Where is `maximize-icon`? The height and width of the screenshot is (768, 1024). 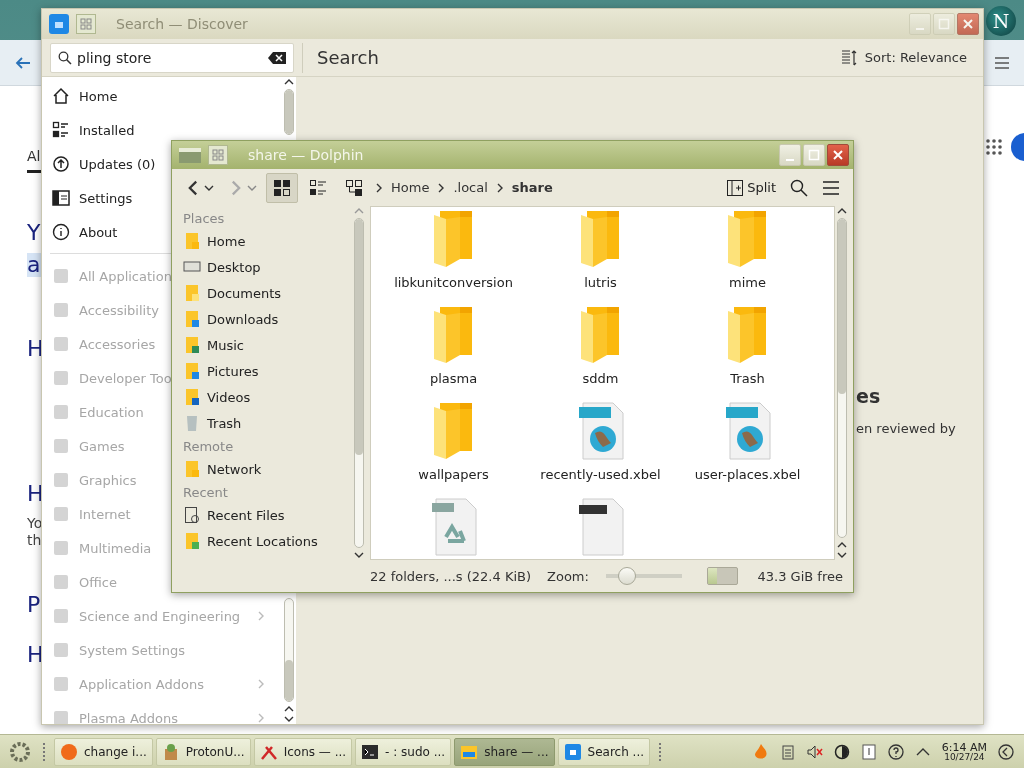 maximize-icon is located at coordinates (944, 24).